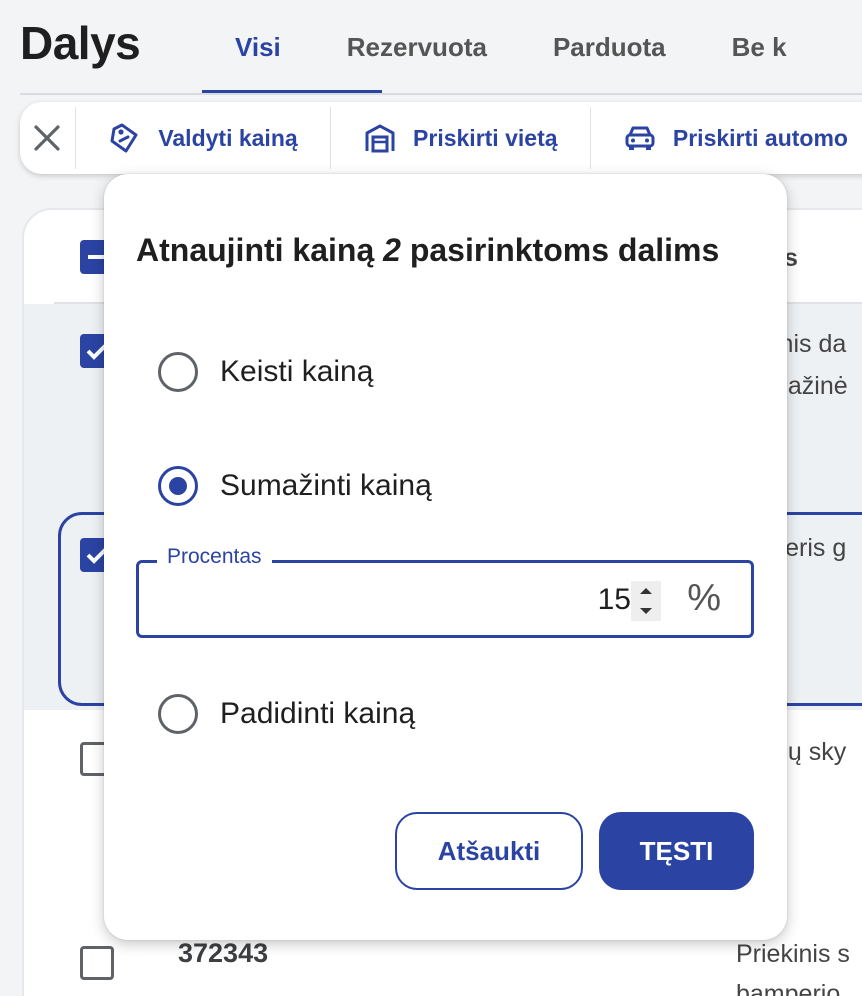 The image size is (862, 996). I want to click on stepper-down-icon, so click(646, 611).